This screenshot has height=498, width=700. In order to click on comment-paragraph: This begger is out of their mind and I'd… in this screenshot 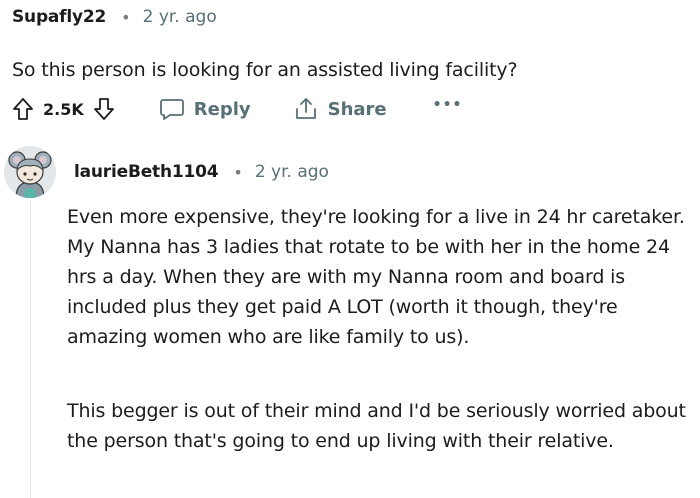, I will do `click(376, 426)`.